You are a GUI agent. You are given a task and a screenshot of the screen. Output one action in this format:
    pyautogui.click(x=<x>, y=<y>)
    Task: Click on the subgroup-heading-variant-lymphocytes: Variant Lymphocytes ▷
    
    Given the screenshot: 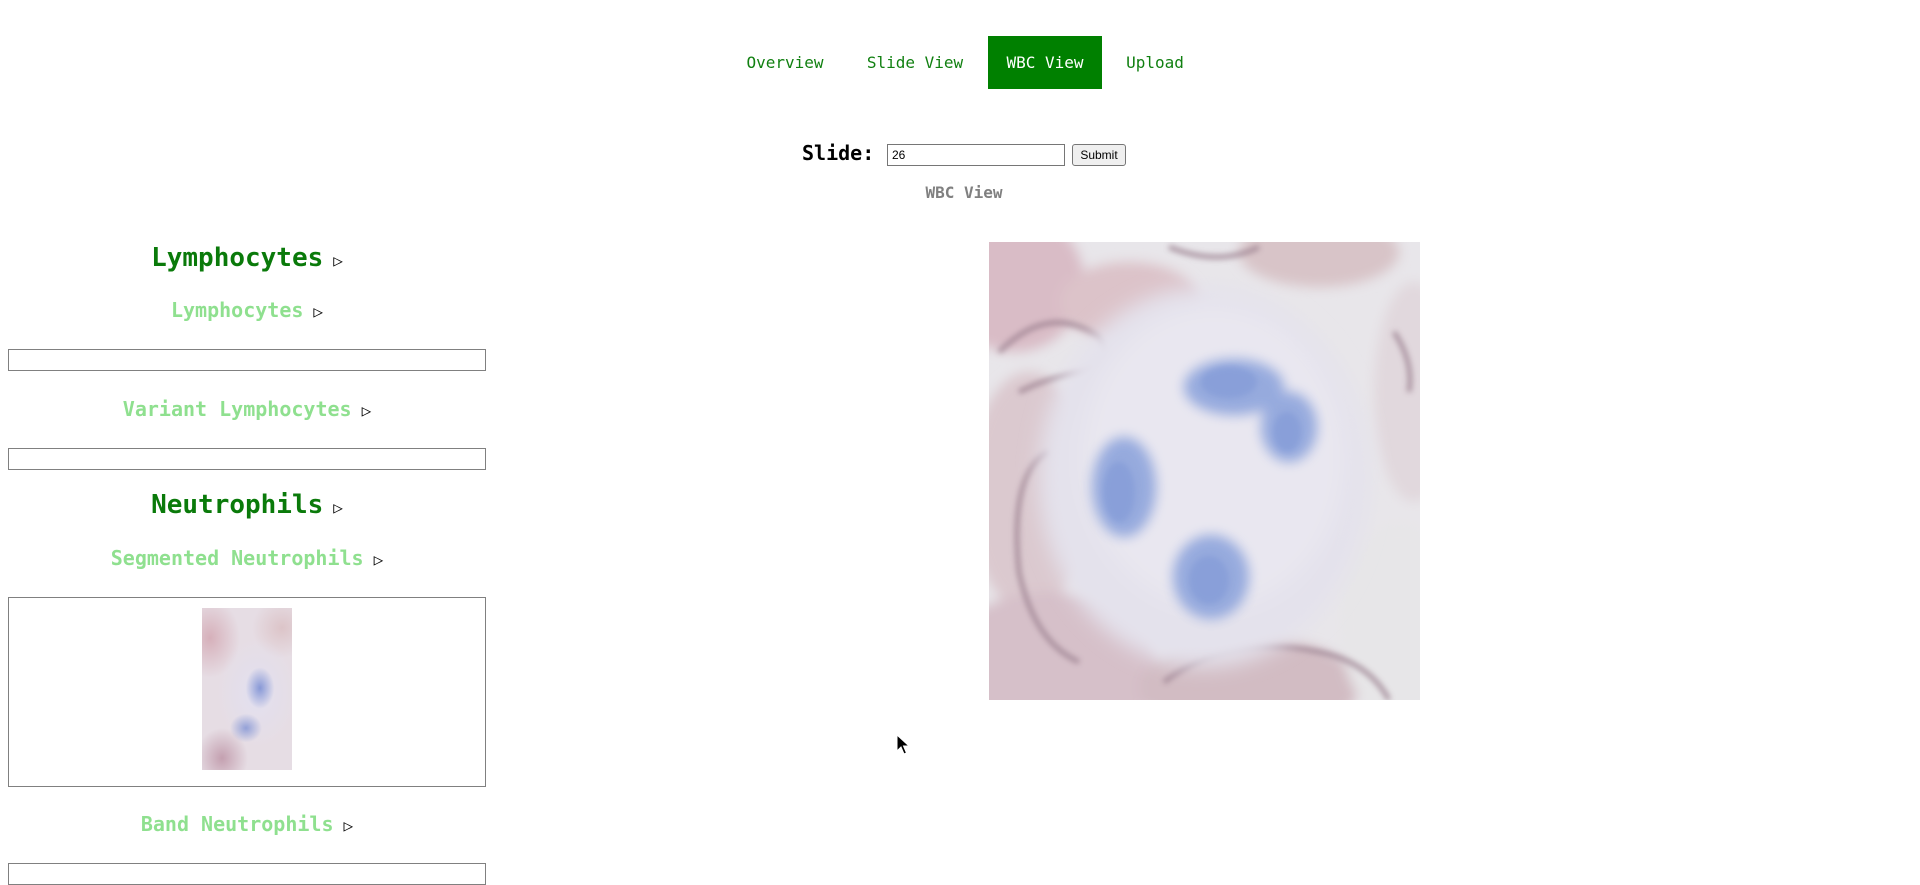 What is the action you would take?
    pyautogui.click(x=247, y=409)
    